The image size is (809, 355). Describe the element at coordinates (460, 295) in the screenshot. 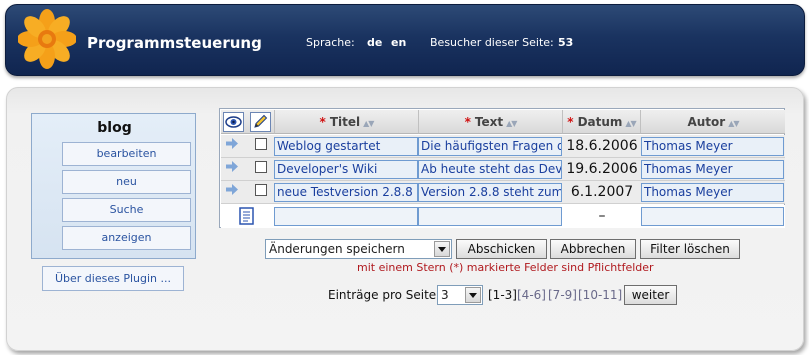

I see `per-page-select: 3` at that location.